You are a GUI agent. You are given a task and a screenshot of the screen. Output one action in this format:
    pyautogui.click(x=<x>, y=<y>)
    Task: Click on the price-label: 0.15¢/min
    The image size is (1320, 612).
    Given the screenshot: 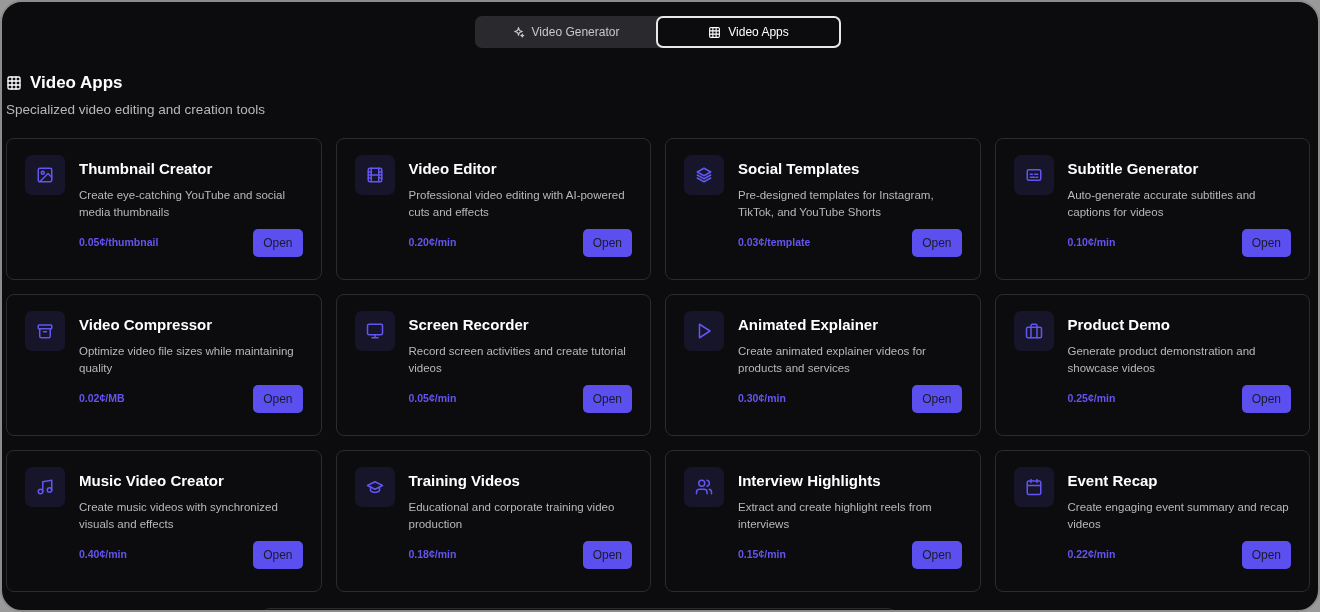 What is the action you would take?
    pyautogui.click(x=762, y=555)
    